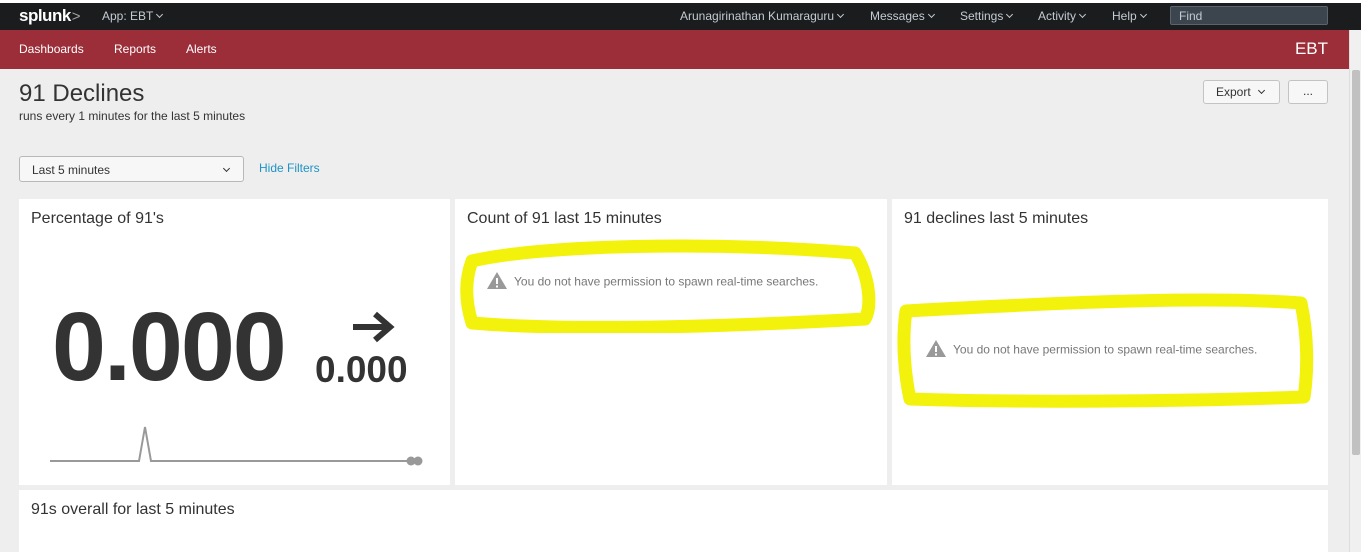  What do you see at coordinates (987, 16) in the screenshot?
I see `settings-menu: Settings` at bounding box center [987, 16].